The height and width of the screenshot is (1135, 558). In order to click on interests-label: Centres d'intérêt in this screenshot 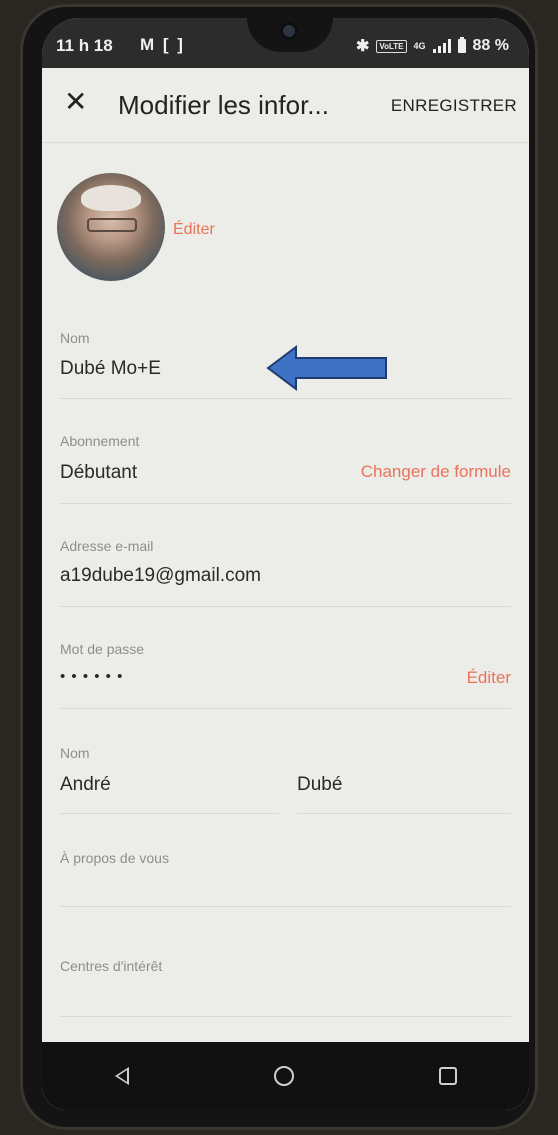, I will do `click(111, 966)`.